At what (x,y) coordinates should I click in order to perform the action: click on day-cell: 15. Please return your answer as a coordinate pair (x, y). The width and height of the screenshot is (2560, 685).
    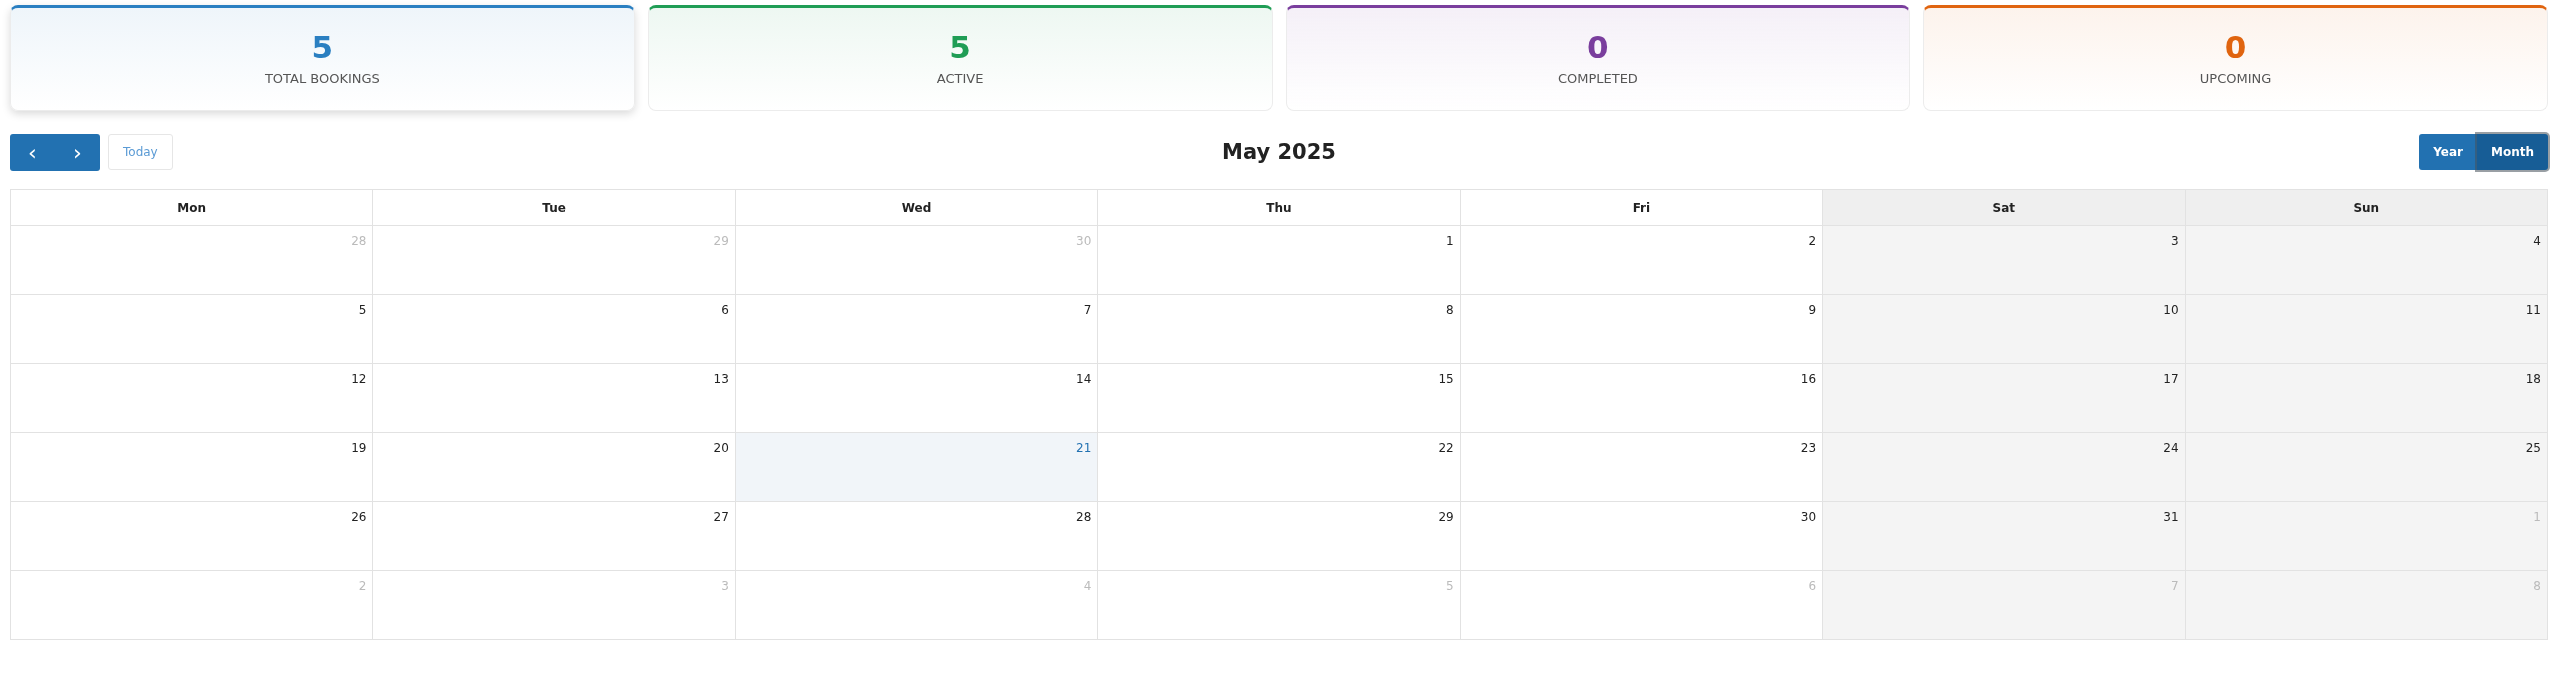
    Looking at the image, I should click on (1279, 398).